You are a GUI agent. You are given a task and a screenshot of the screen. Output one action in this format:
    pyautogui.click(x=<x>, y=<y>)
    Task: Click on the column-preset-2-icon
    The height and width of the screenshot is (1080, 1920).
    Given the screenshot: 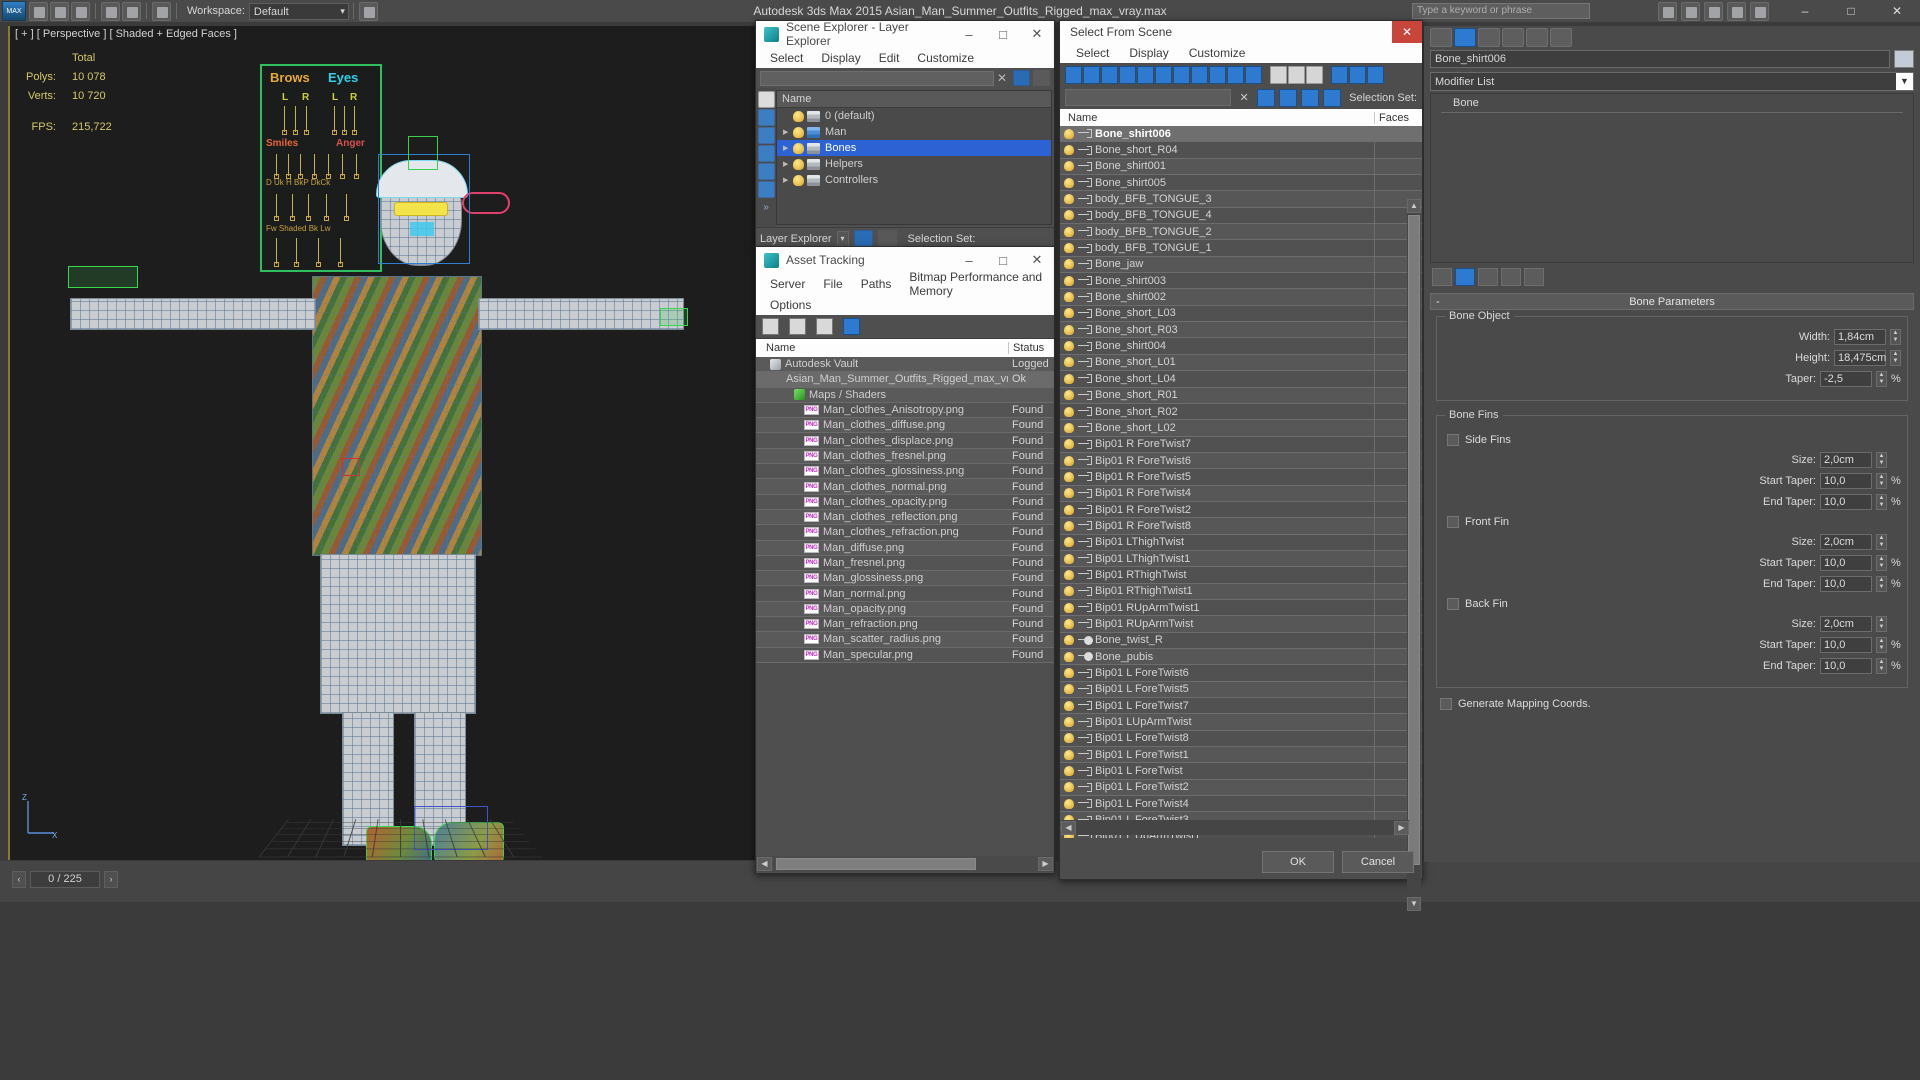 What is the action you would take?
    pyautogui.click(x=1296, y=74)
    